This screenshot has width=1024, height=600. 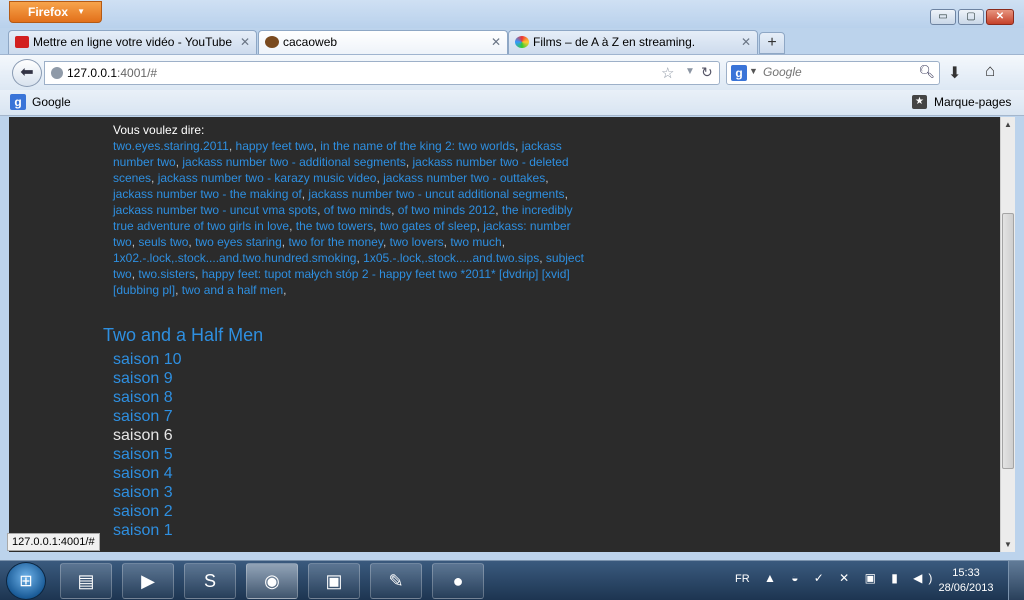 I want to click on season-link: saison 10, so click(x=147, y=359).